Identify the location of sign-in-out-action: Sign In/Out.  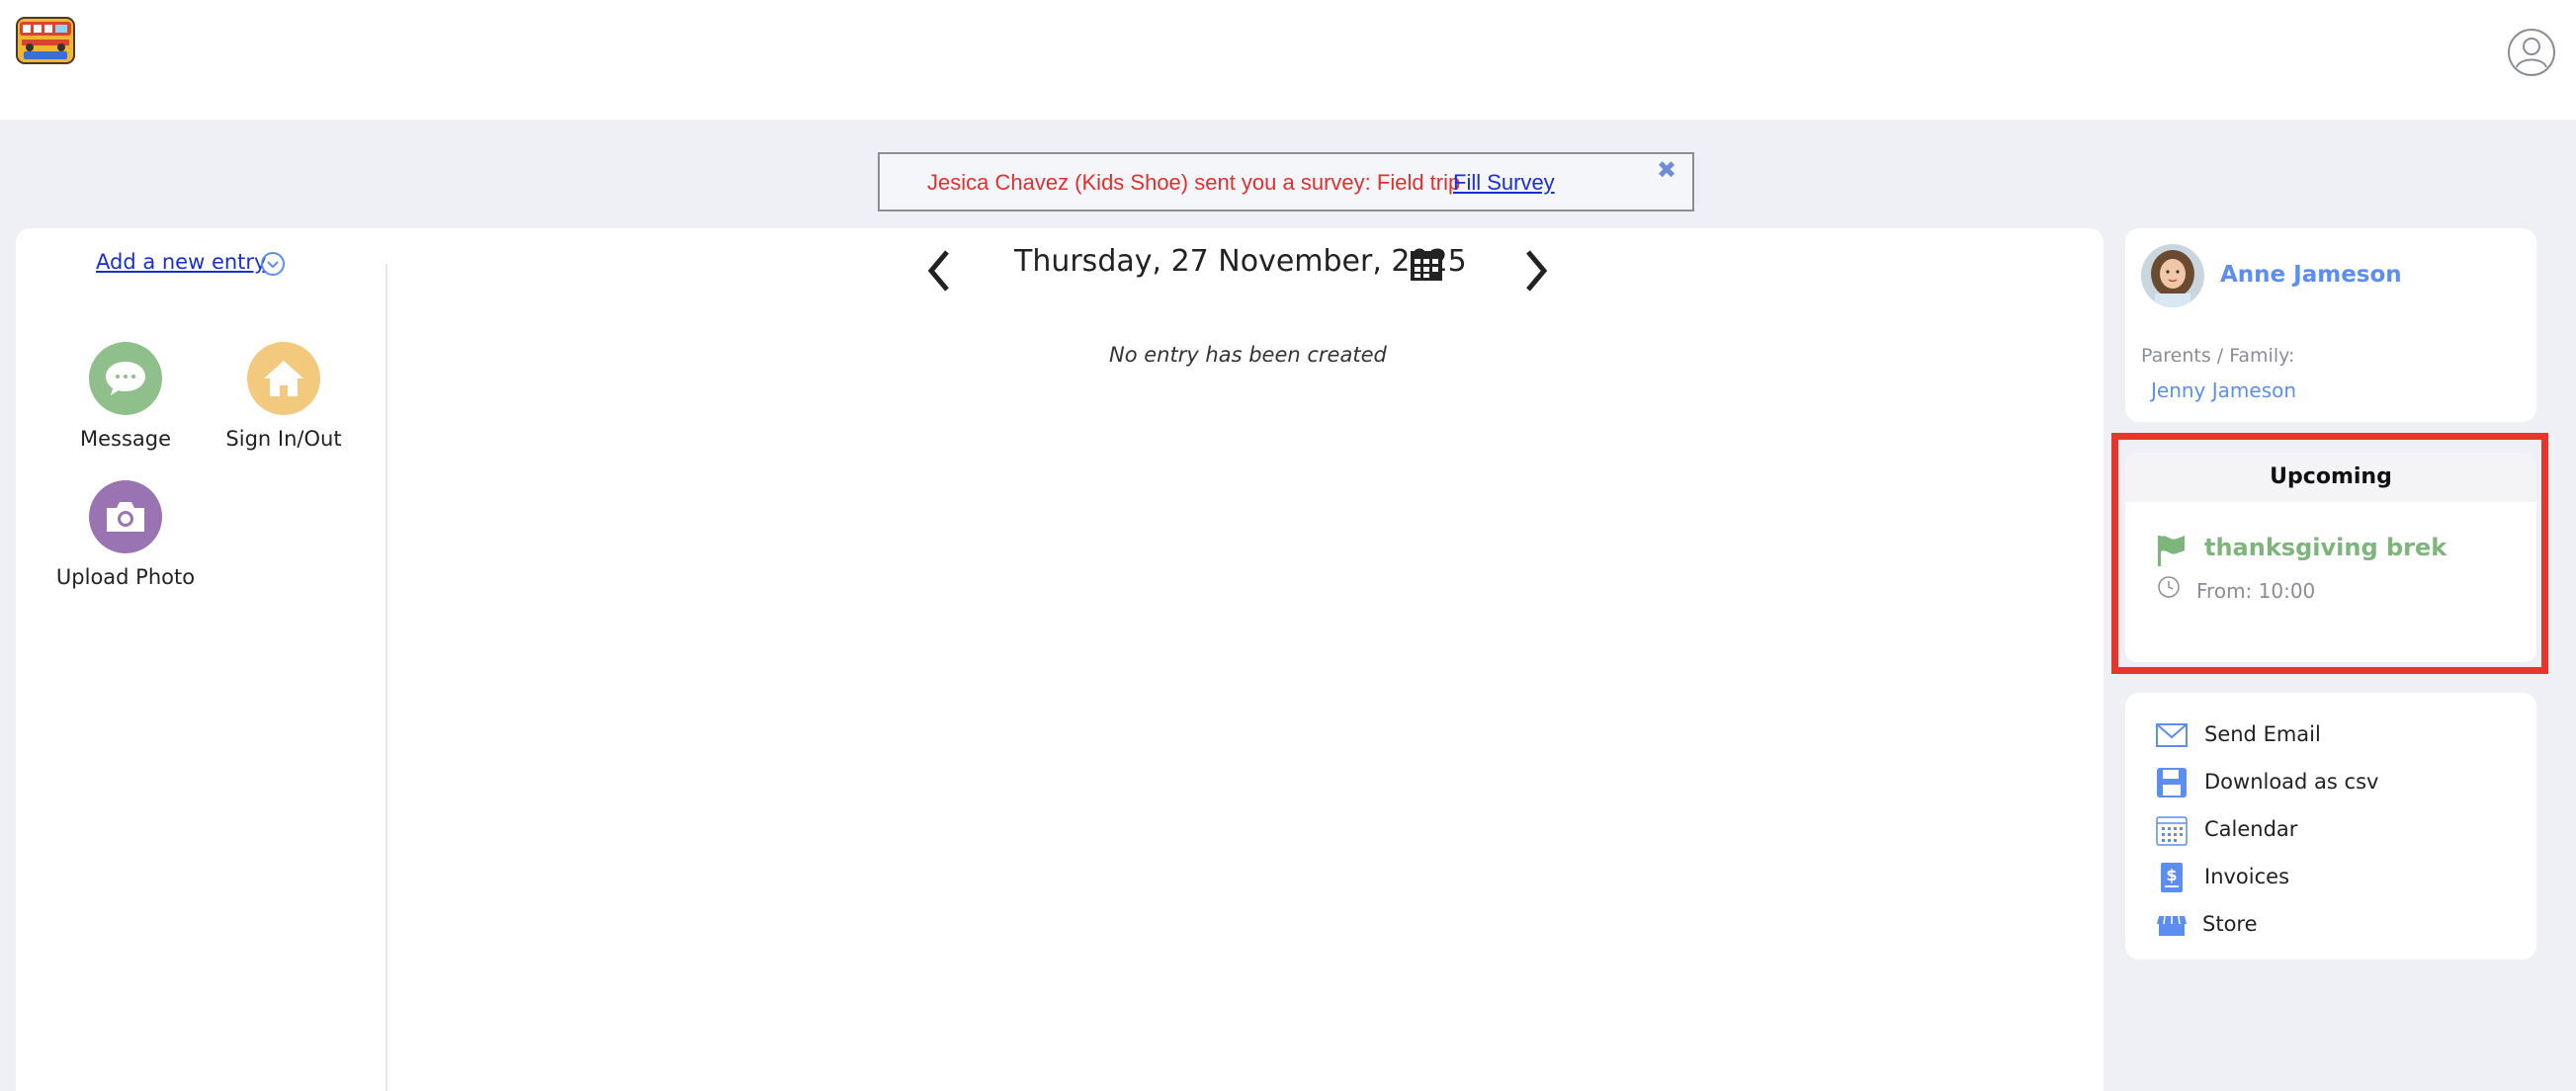
(284, 396).